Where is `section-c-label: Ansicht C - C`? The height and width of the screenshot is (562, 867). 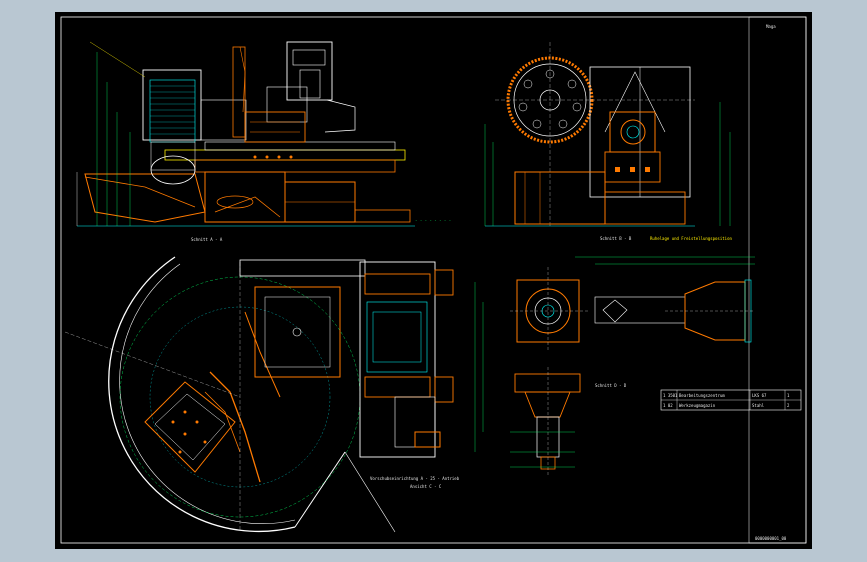 section-c-label: Ansicht C - C is located at coordinates (426, 486).